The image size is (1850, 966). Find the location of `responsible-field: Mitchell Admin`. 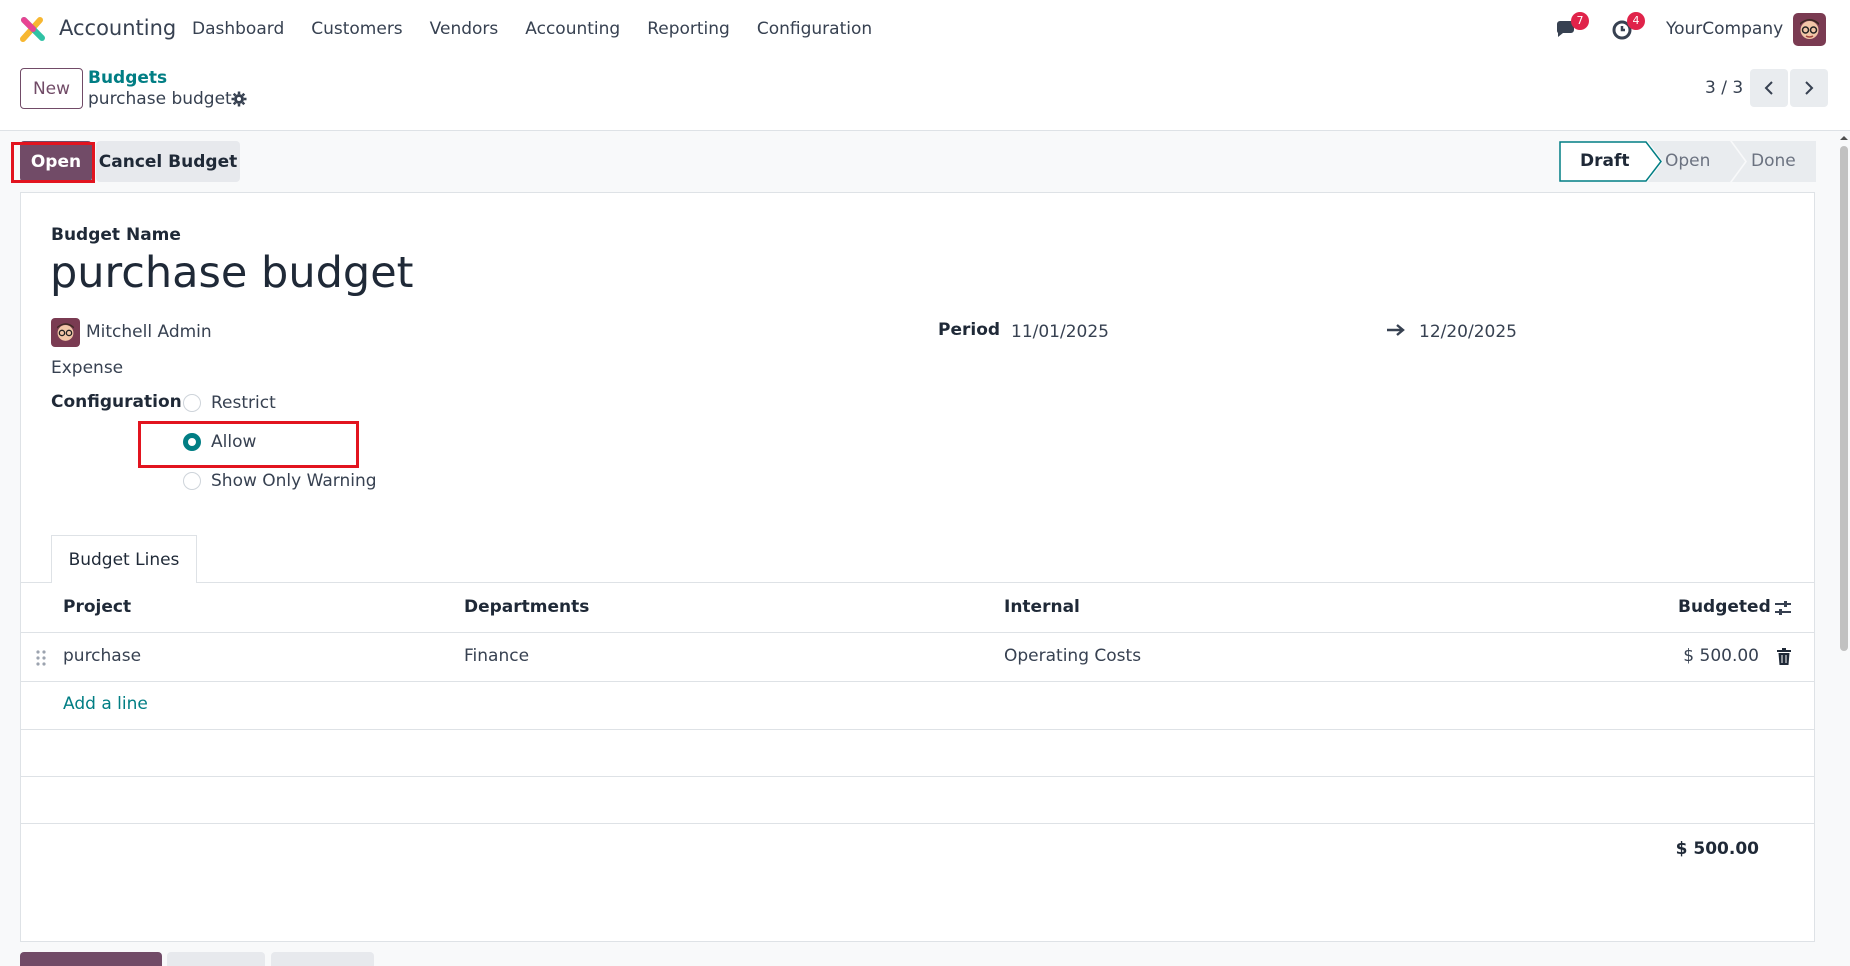

responsible-field: Mitchell Admin is located at coordinates (149, 332).